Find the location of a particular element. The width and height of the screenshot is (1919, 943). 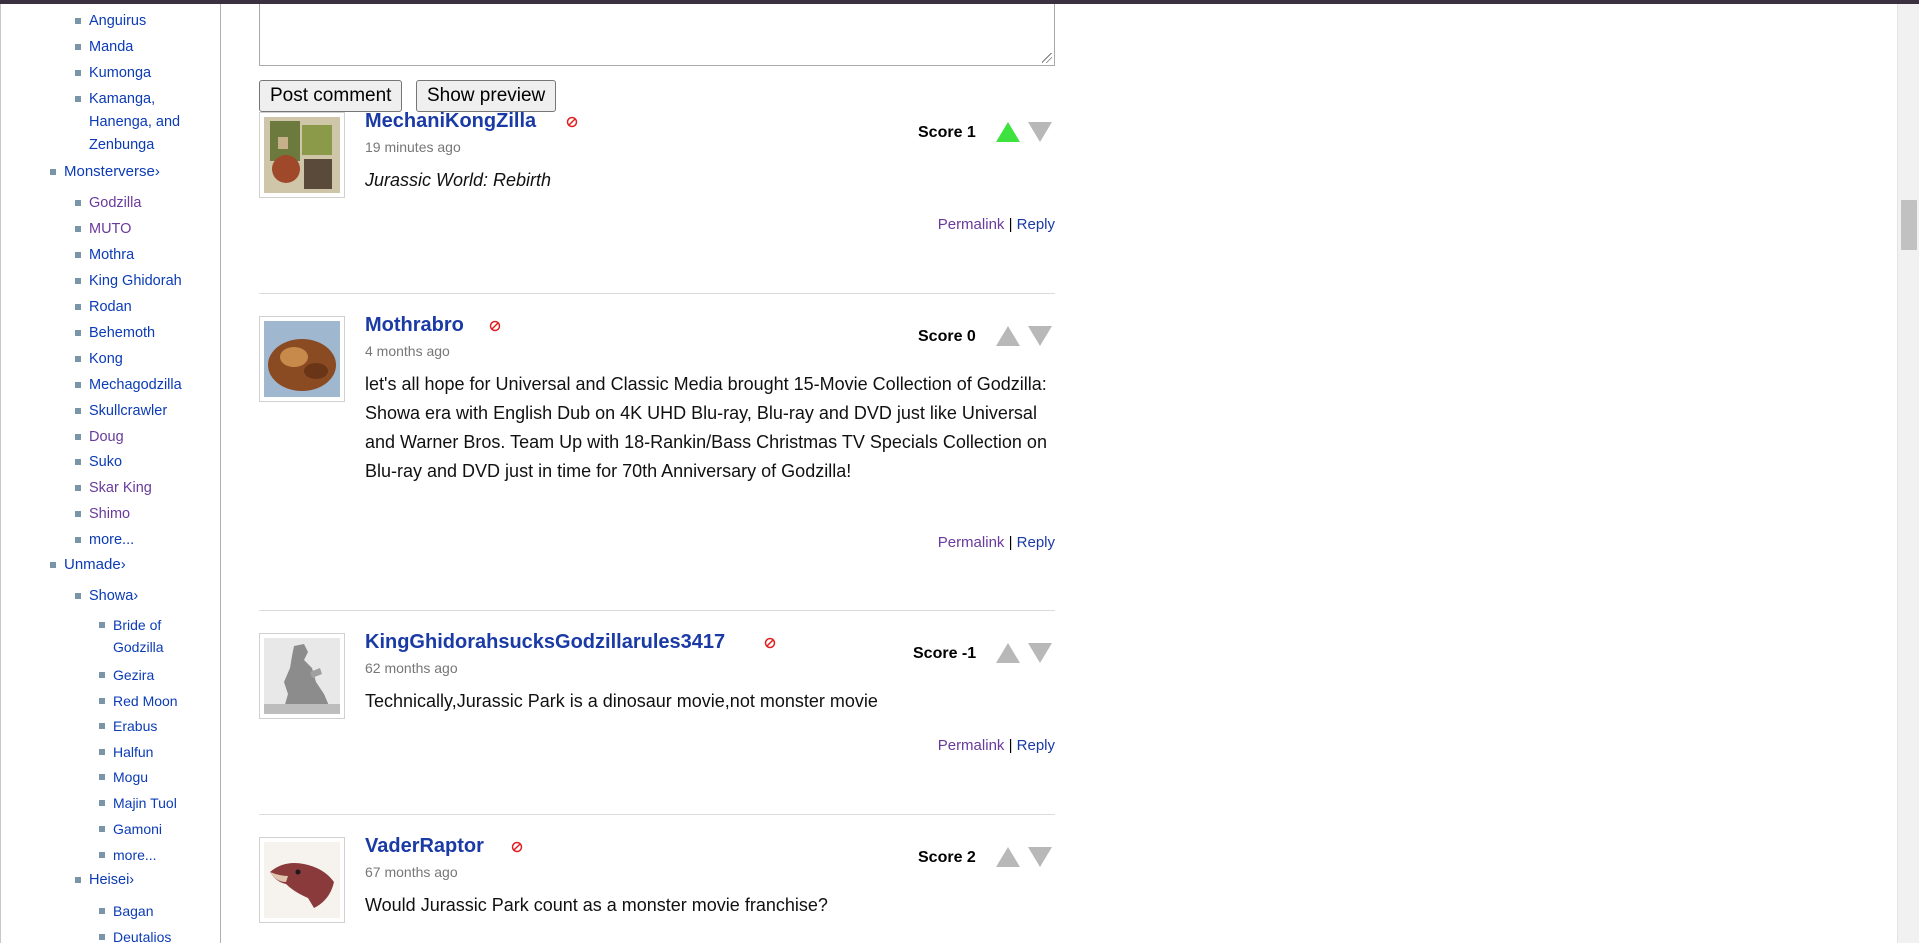

sidebar-item-kong: Kong is located at coordinates (99, 359).